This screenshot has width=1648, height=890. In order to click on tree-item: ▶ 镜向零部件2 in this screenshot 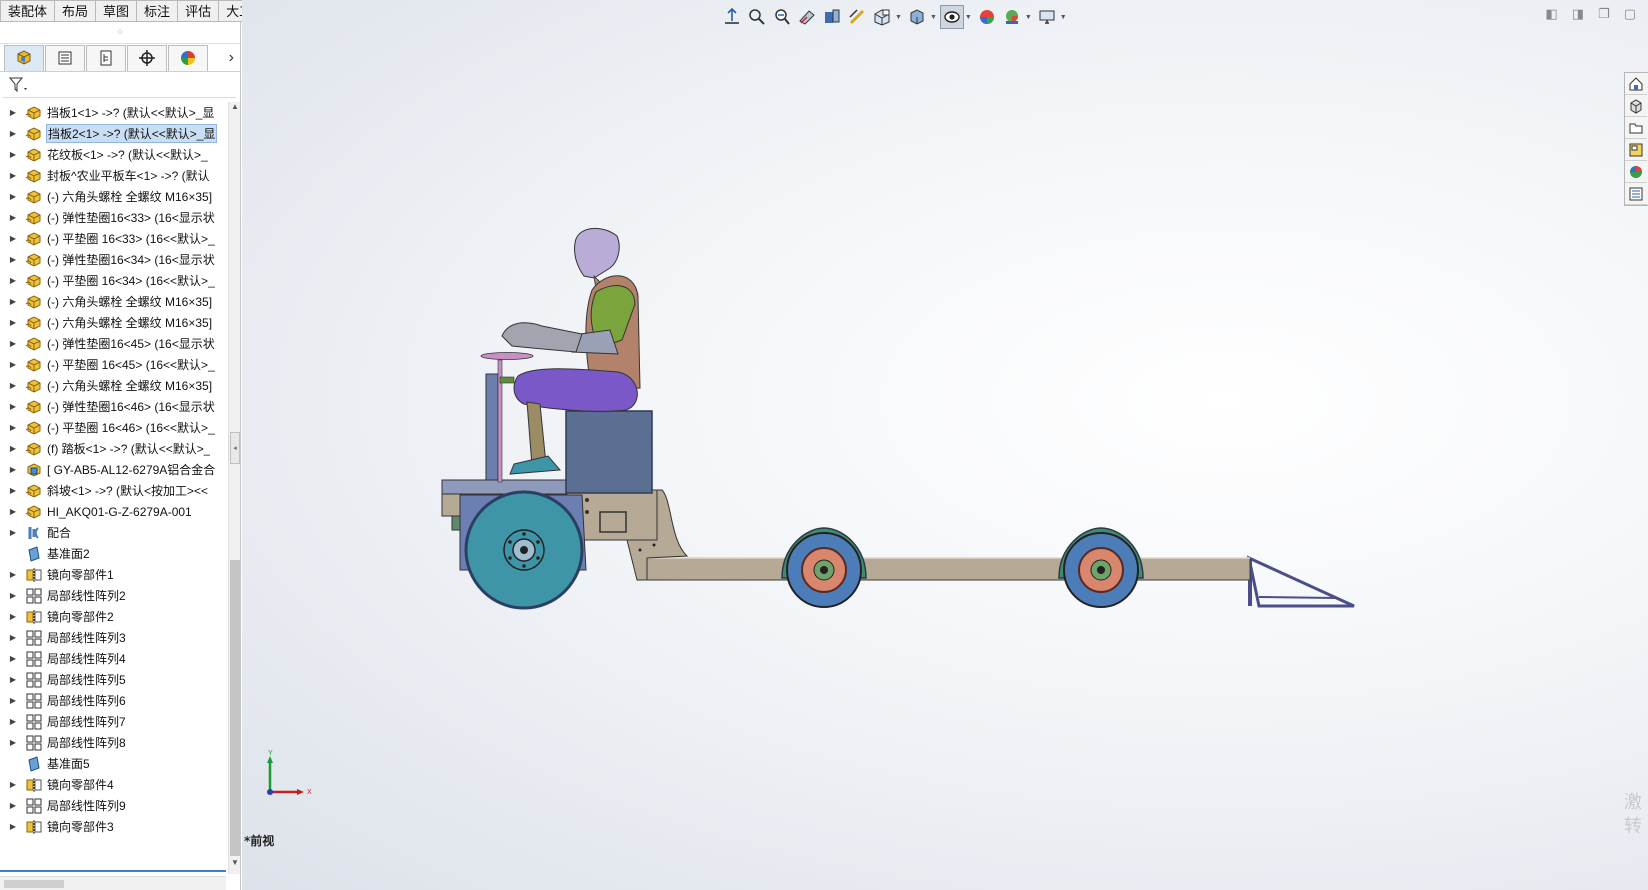, I will do `click(113, 616)`.